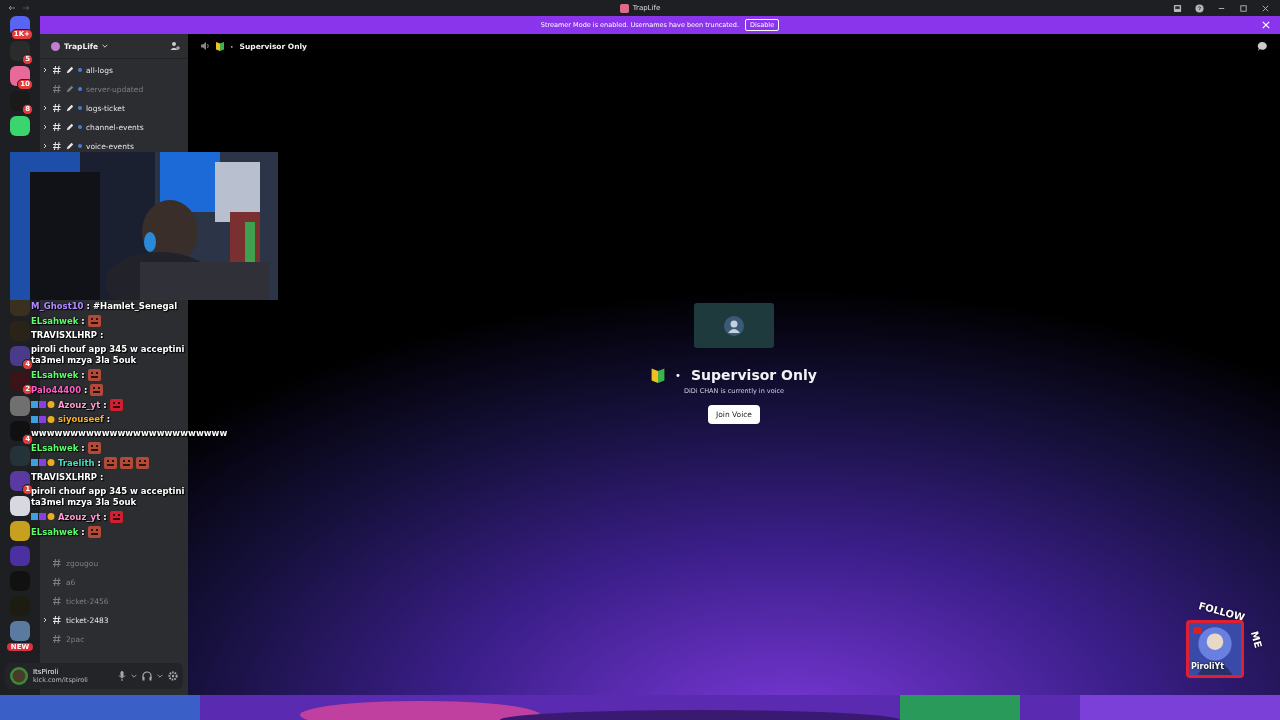  I want to click on chevron-icon, so click(105, 46).